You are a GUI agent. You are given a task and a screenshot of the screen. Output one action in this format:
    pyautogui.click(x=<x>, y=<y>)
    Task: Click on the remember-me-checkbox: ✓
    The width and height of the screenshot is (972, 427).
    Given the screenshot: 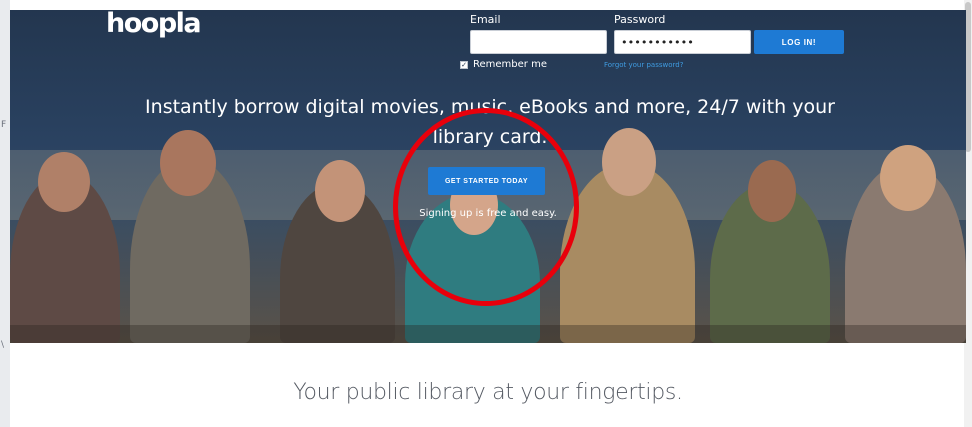 What is the action you would take?
    pyautogui.click(x=464, y=64)
    